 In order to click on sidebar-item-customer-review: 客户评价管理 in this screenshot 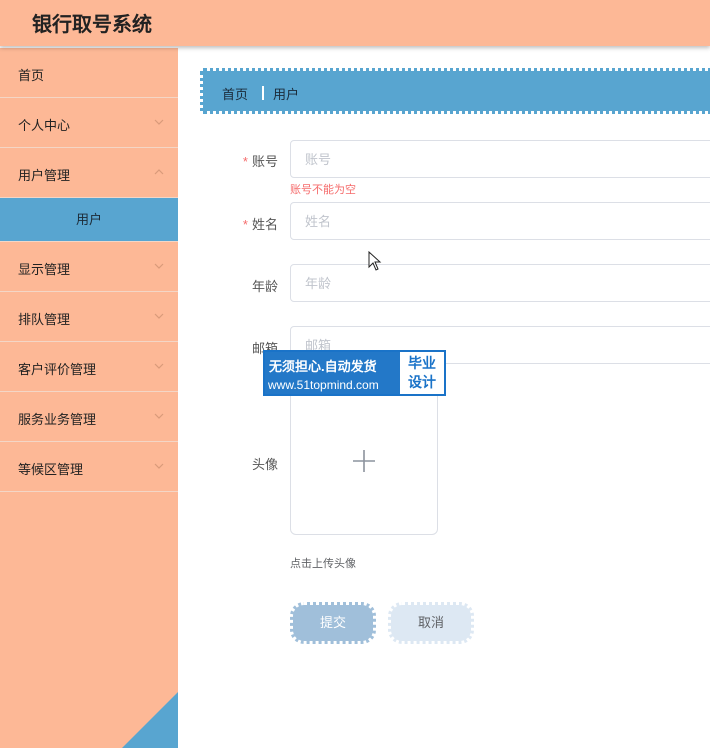, I will do `click(89, 367)`.